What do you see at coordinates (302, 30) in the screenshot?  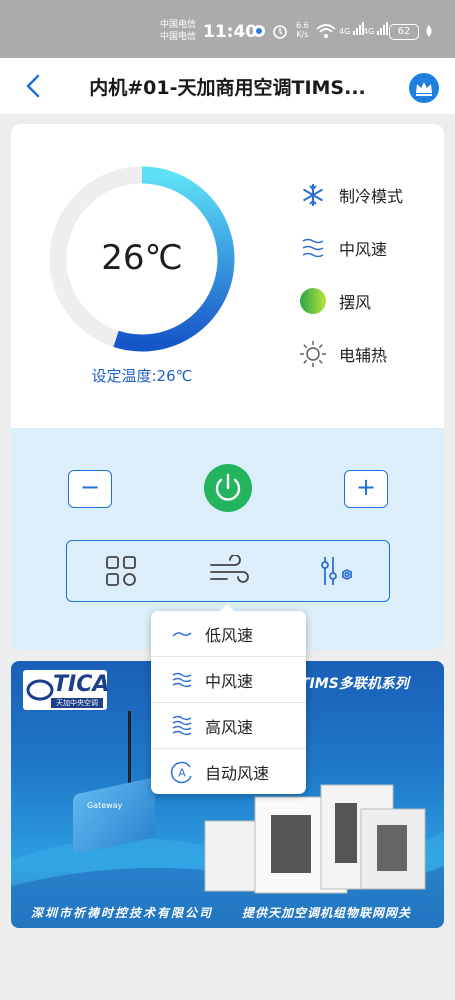 I see `net-speed: 6.6 K/s` at bounding box center [302, 30].